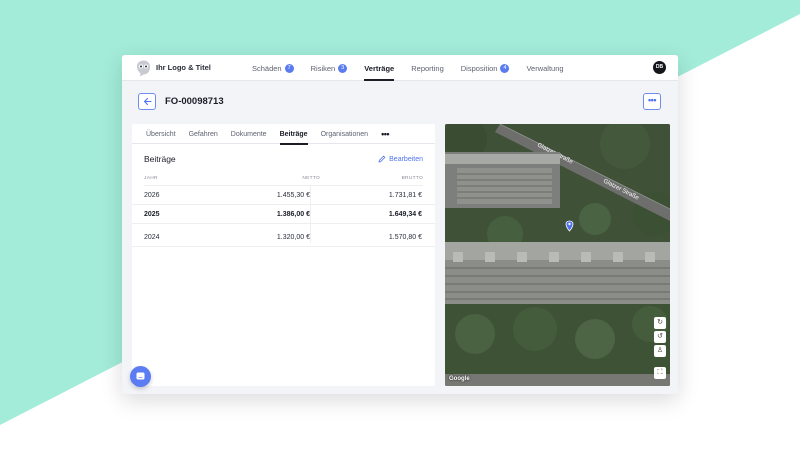  What do you see at coordinates (161, 134) in the screenshot?
I see `tab-uebersicht: Übersicht` at bounding box center [161, 134].